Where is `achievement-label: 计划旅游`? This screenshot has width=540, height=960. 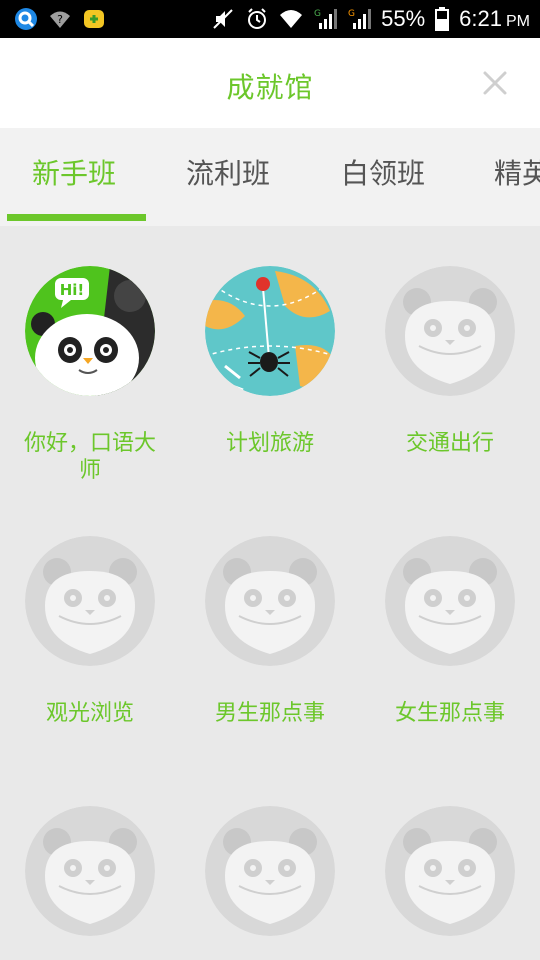 achievement-label: 计划旅游 is located at coordinates (269, 443).